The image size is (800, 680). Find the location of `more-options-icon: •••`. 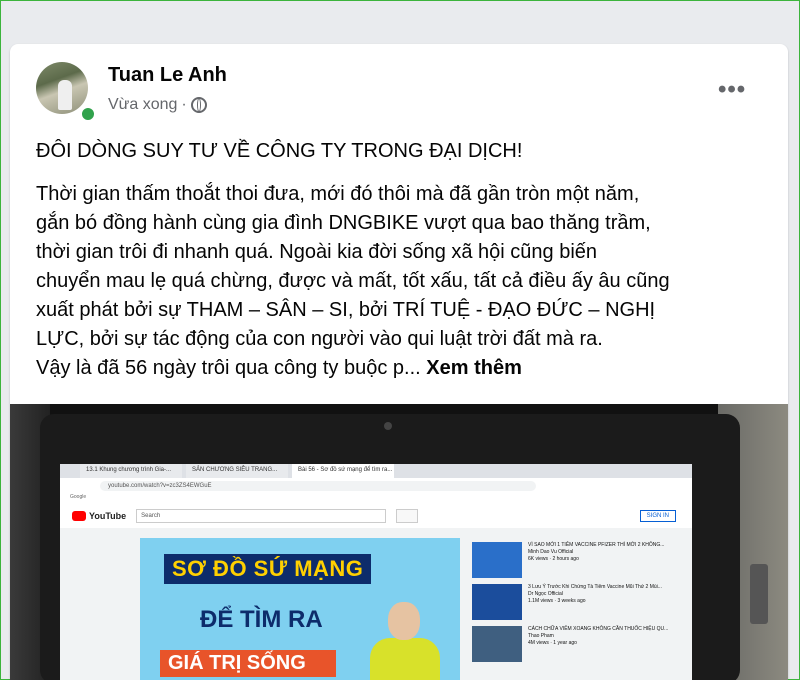

more-options-icon: ••• is located at coordinates (732, 90).